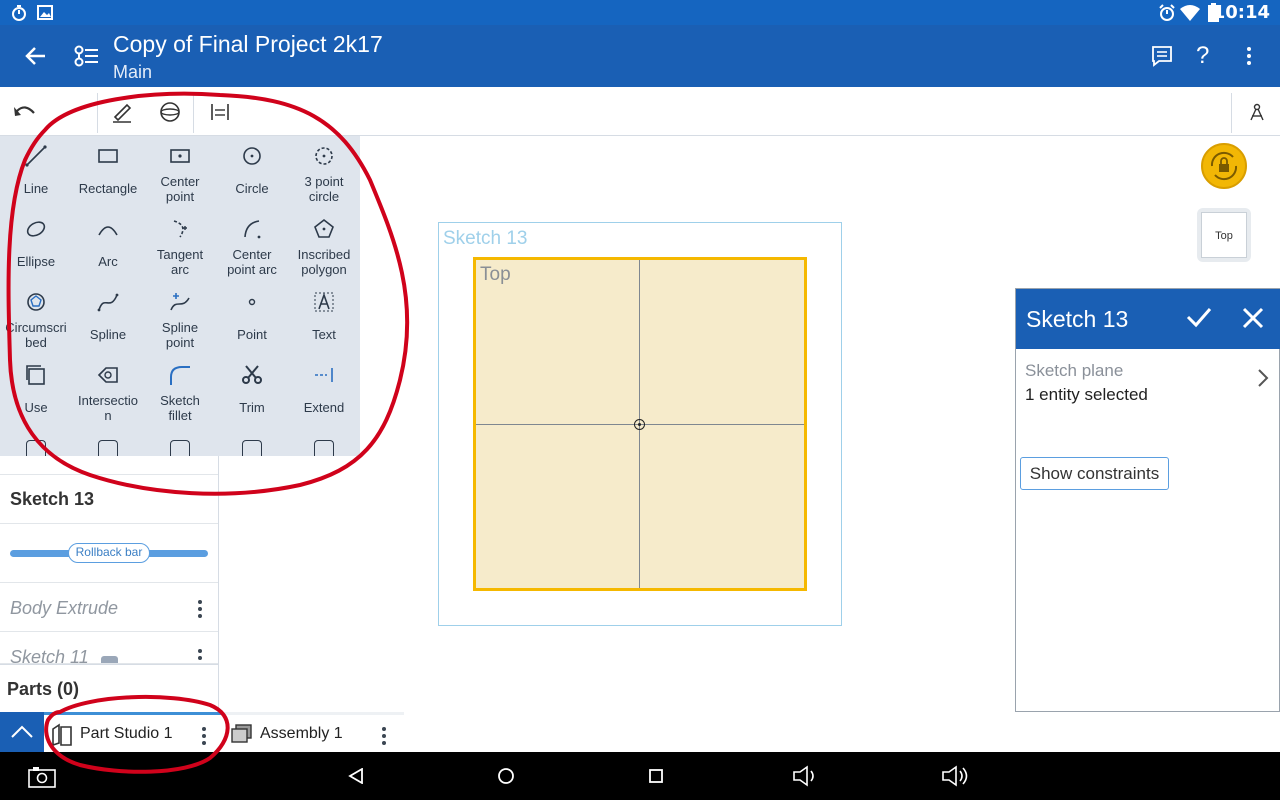  I want to click on active-feature-label: Sketch 13, so click(52, 499).